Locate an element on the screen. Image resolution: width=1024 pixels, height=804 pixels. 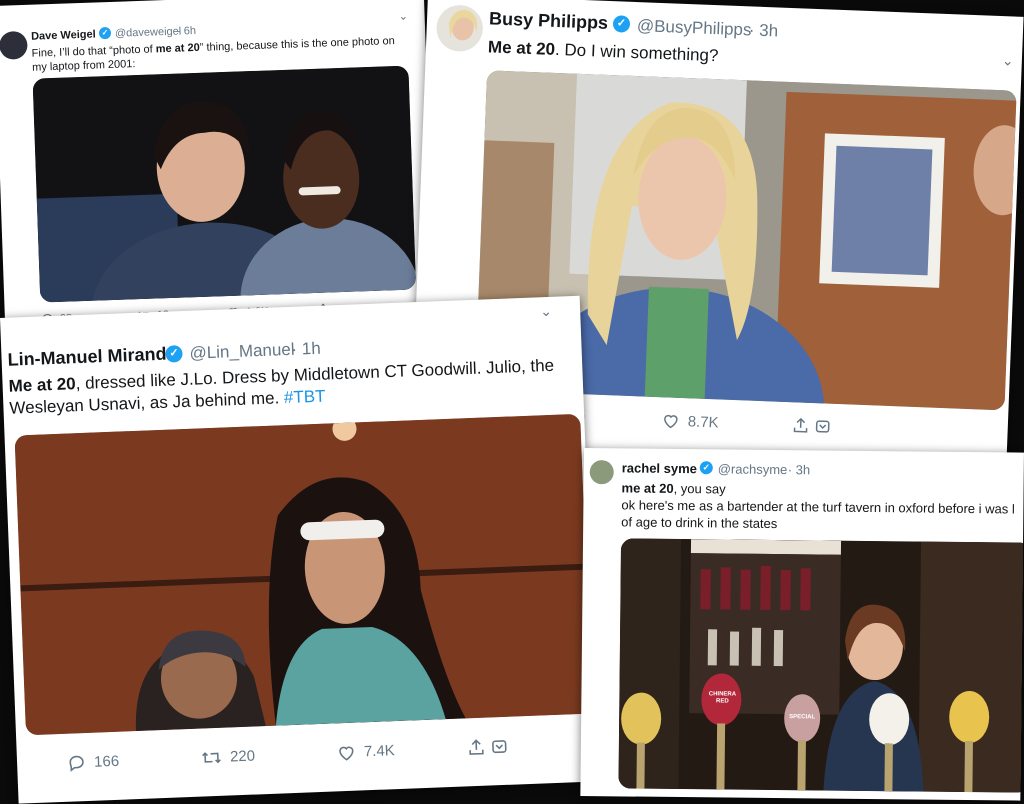
reply-button: 166 is located at coordinates (93, 762).